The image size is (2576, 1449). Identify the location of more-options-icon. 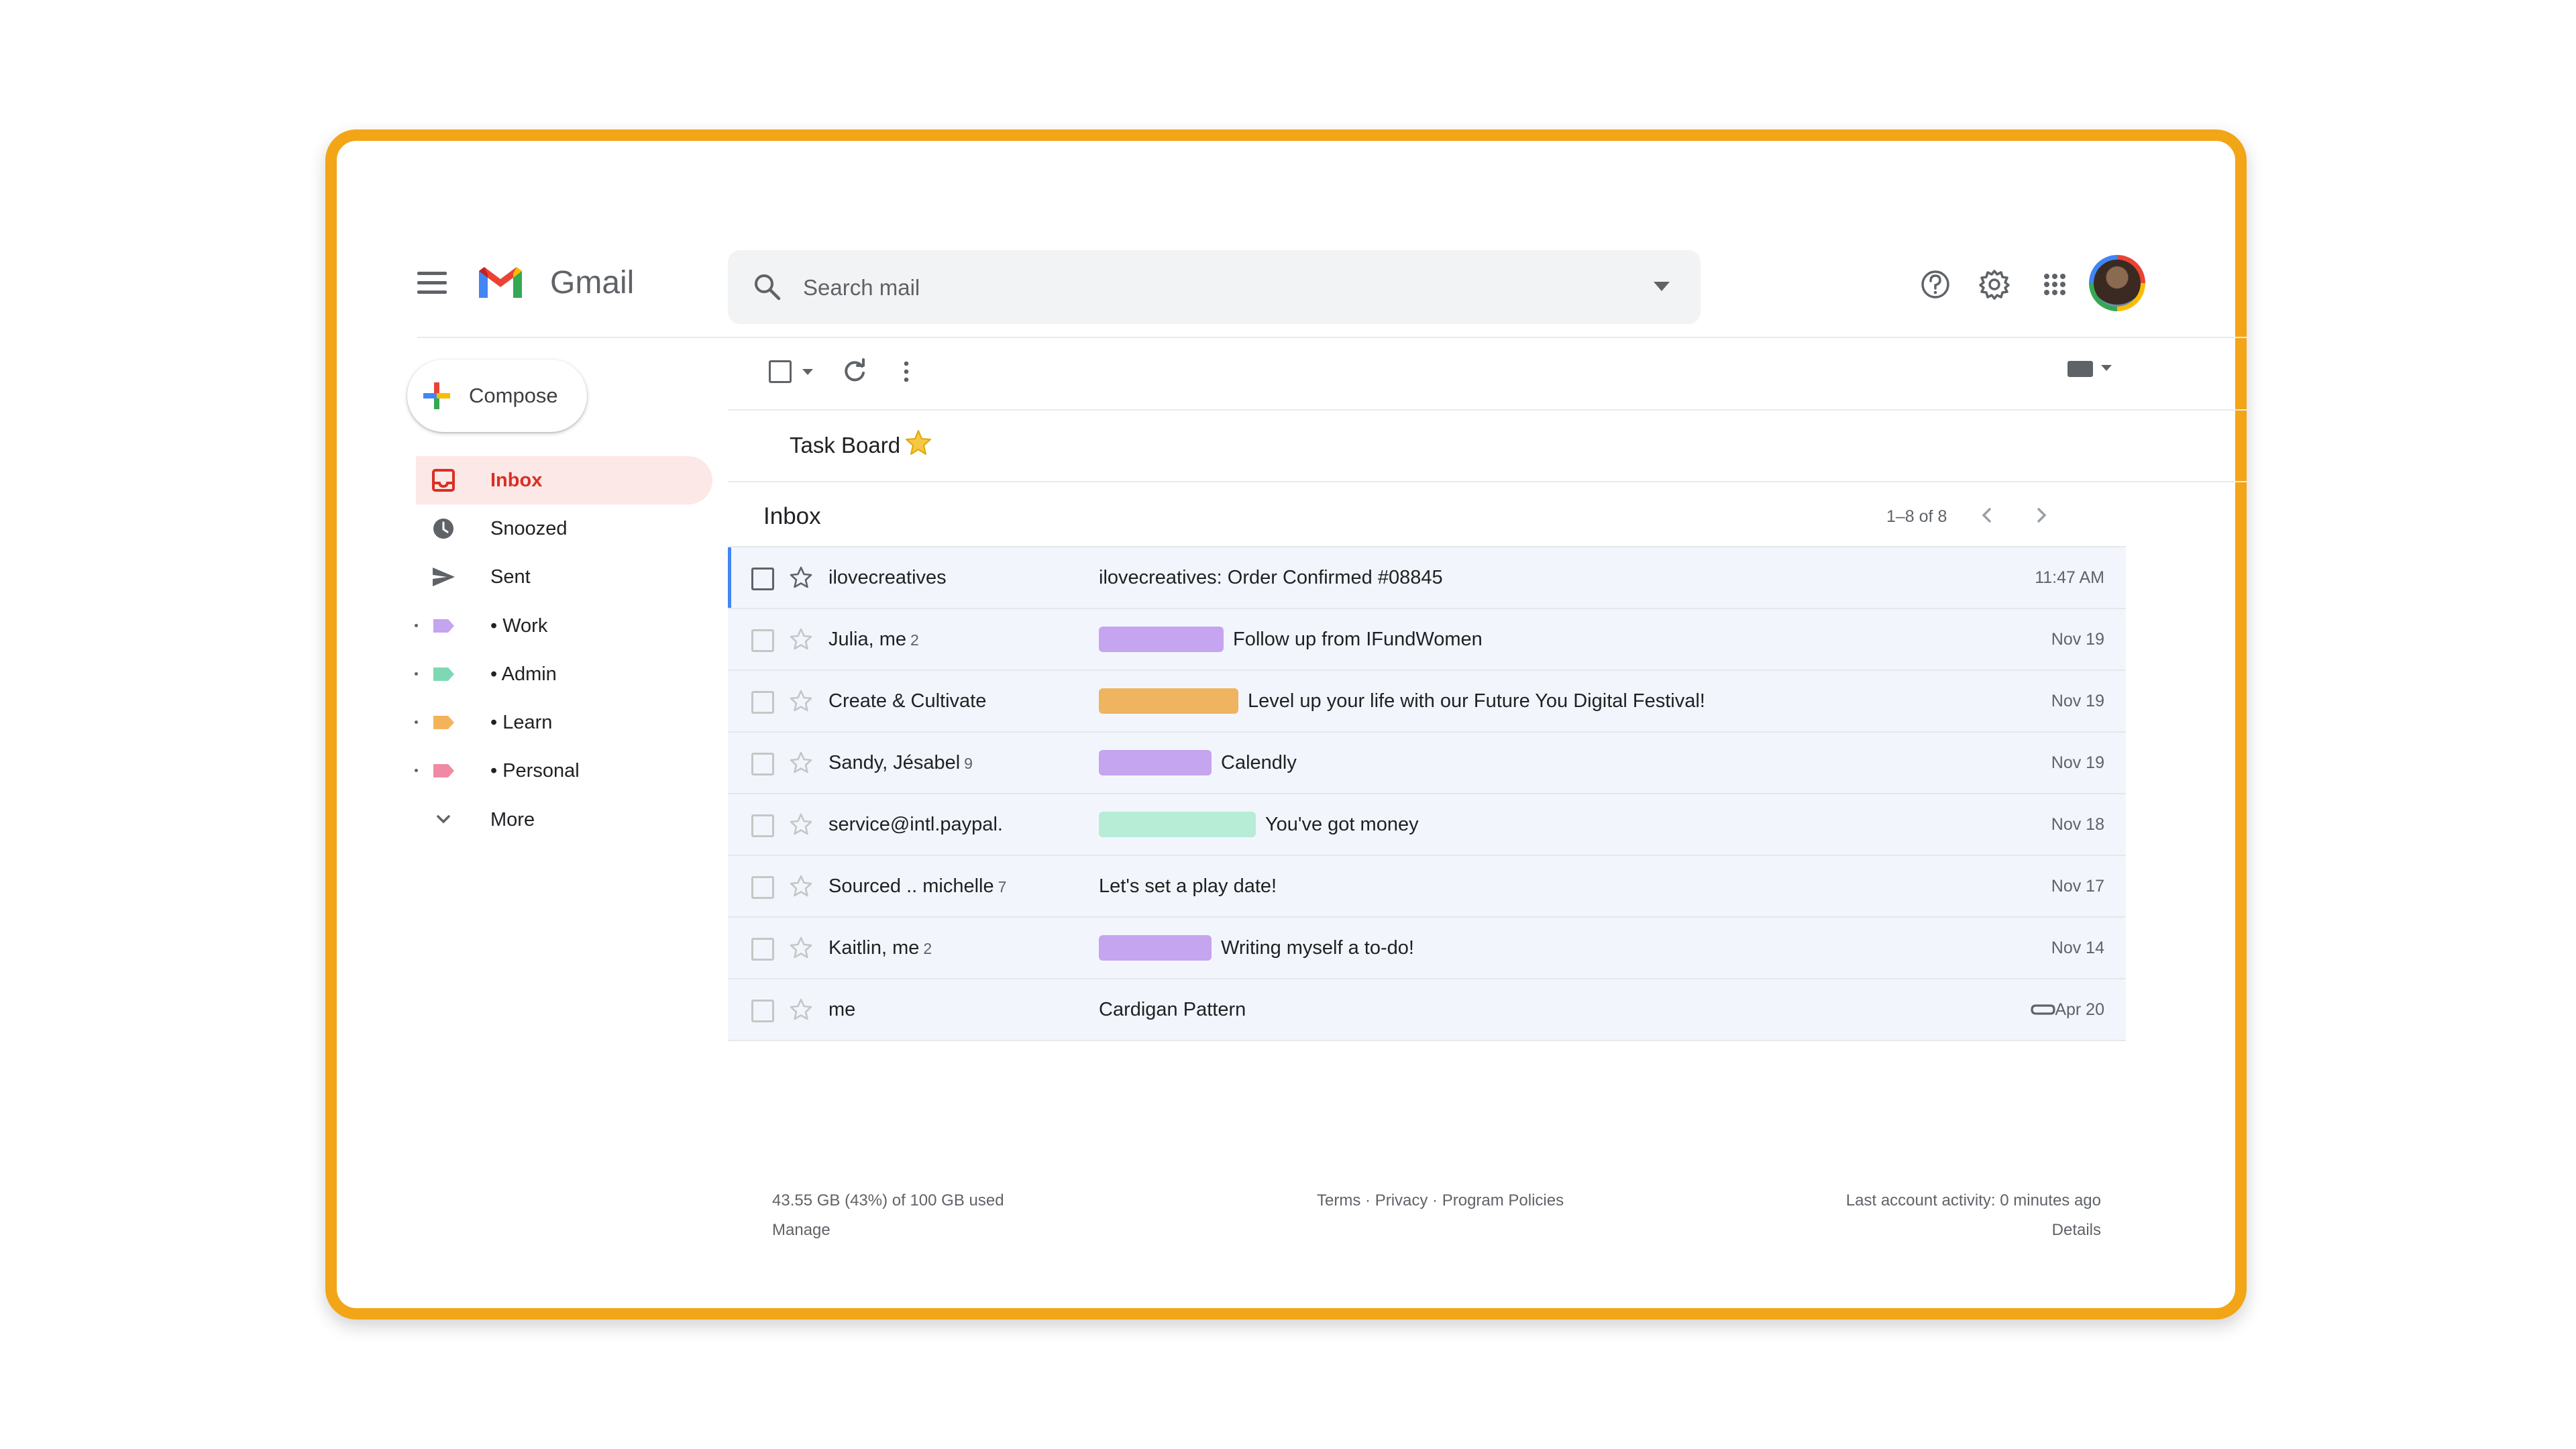
(906, 371).